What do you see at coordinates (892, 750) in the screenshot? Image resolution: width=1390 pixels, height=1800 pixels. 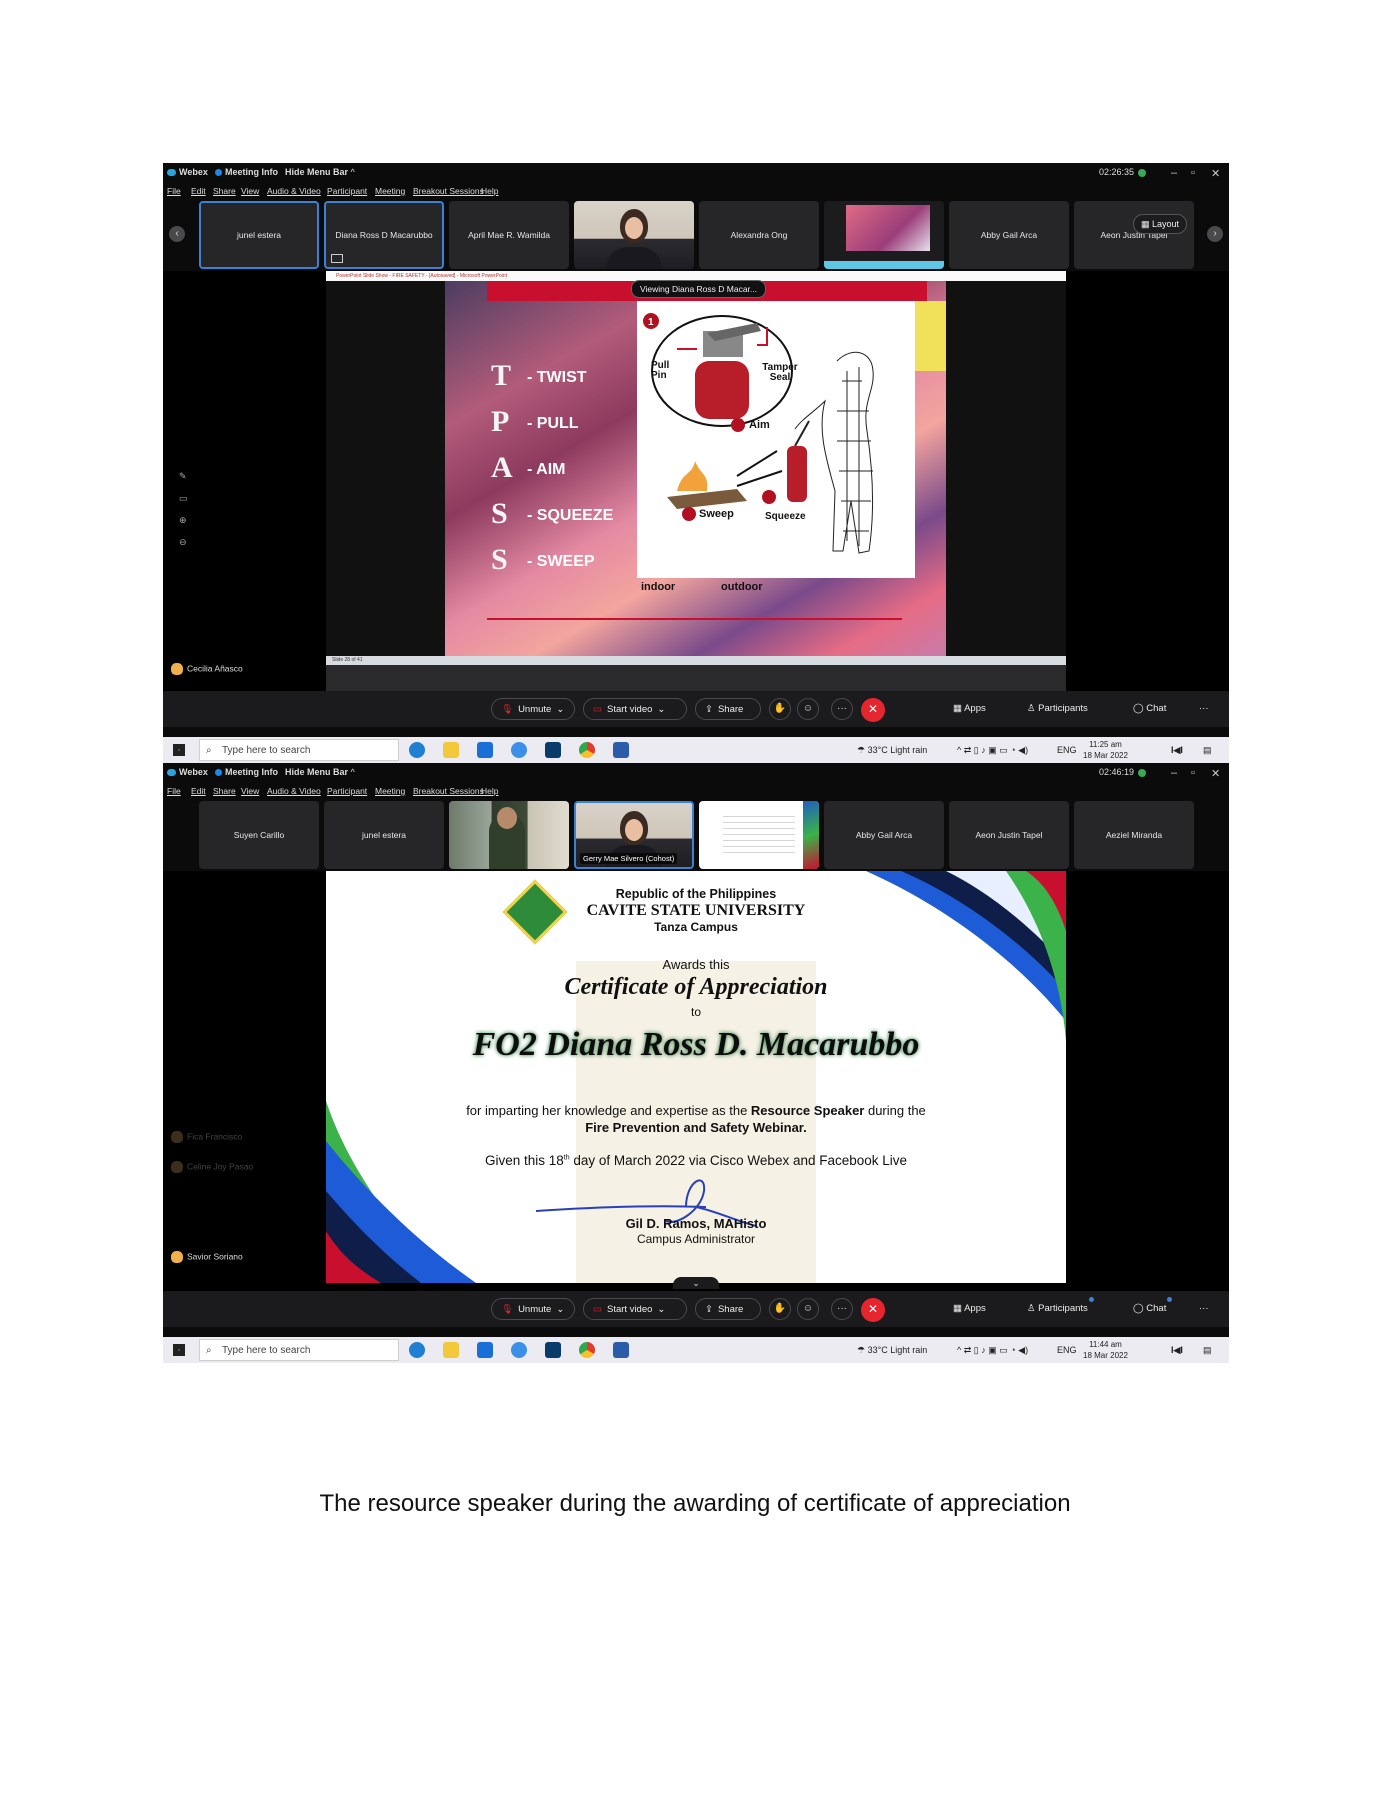 I see `weather-widget: ☂ 33°C Light rain` at bounding box center [892, 750].